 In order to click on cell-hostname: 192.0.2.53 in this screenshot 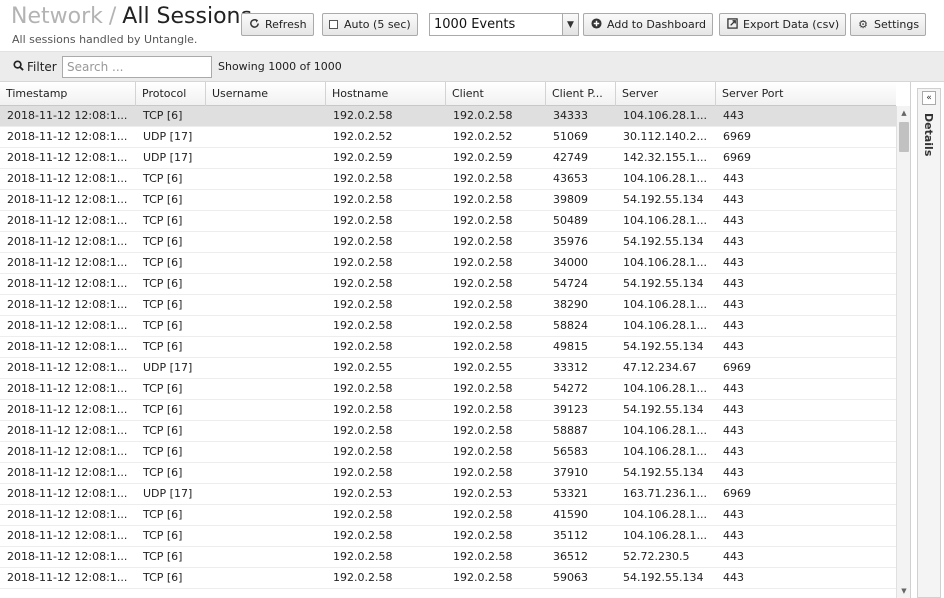, I will do `click(363, 493)`.